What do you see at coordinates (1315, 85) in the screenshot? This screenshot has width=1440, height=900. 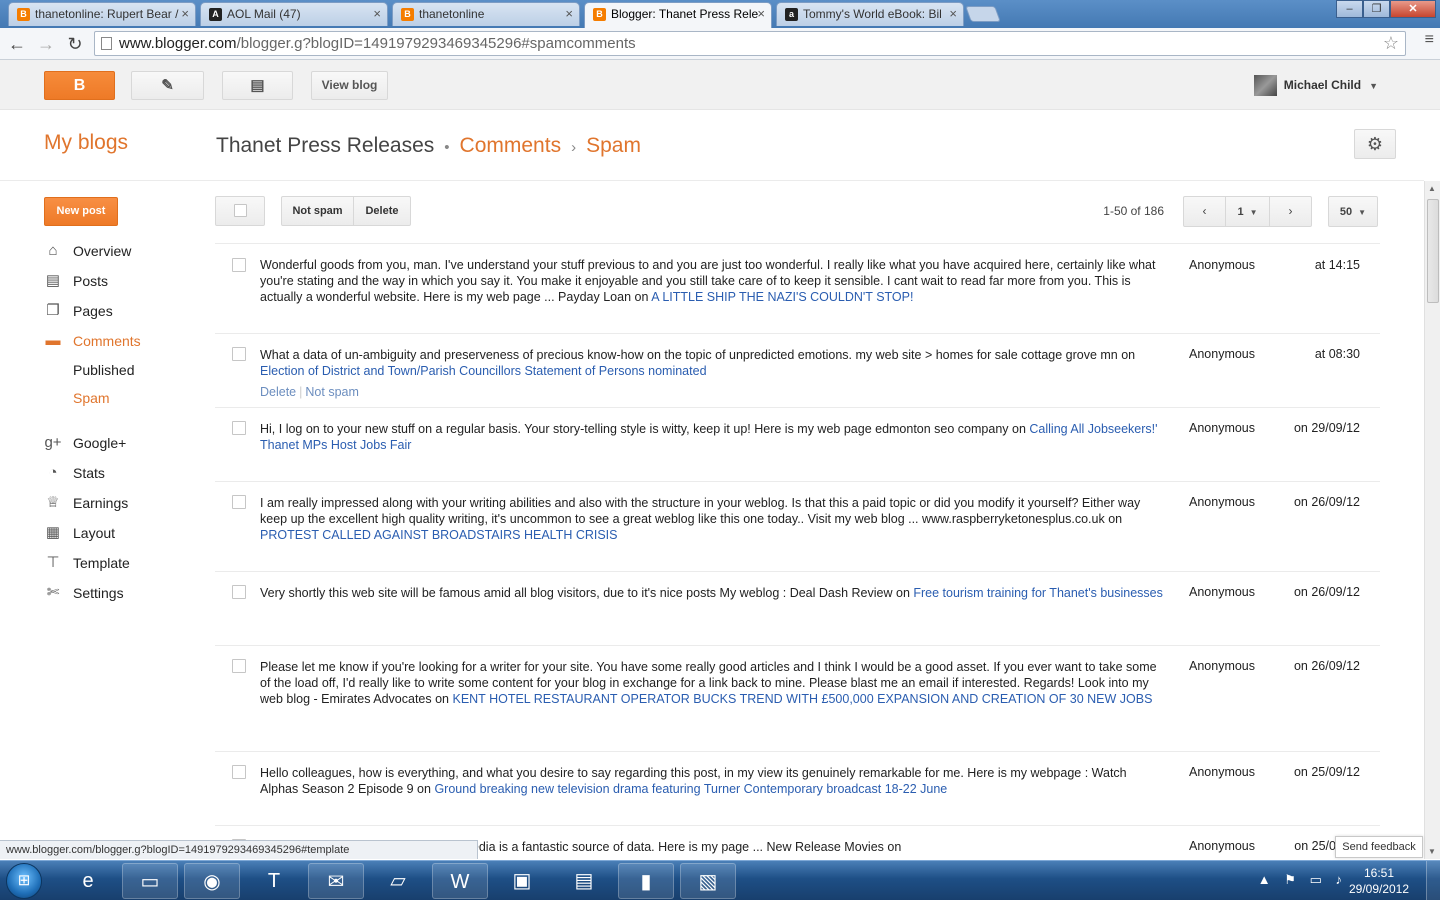 I see `account-menu: Michael Child ▼` at bounding box center [1315, 85].